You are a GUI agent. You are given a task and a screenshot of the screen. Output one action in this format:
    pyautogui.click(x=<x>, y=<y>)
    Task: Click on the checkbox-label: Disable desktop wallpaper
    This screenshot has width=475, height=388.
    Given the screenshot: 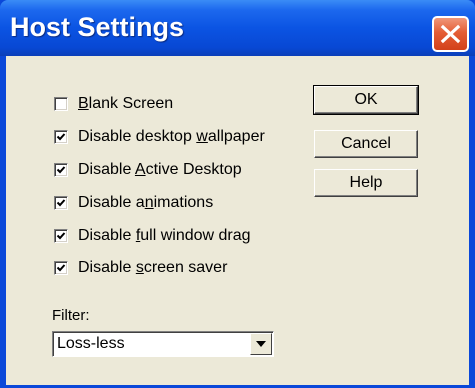 What is the action you would take?
    pyautogui.click(x=171, y=136)
    